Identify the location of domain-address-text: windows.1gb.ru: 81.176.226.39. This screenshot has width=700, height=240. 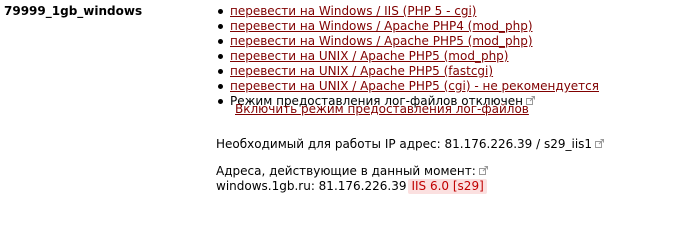
(311, 186).